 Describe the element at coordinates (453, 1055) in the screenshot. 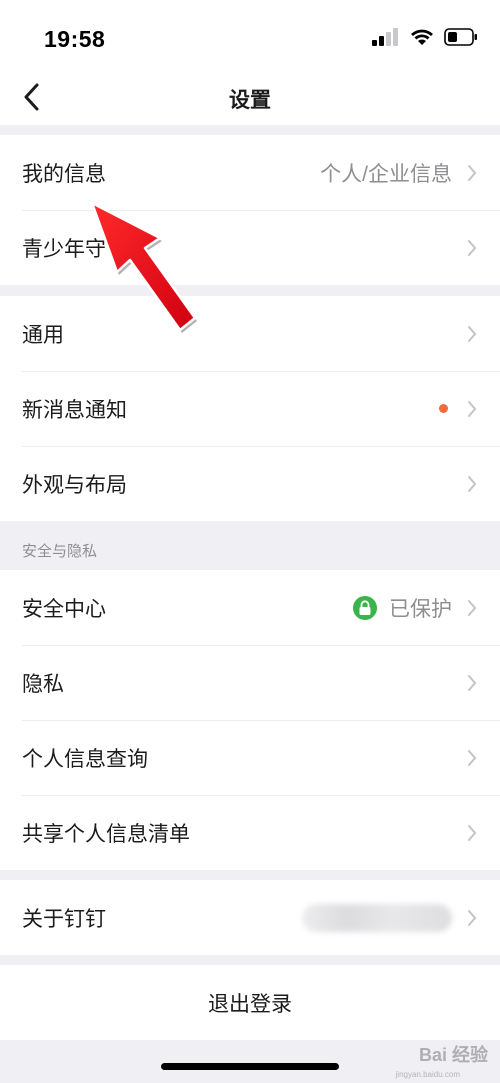

I see `watermark: Bai 经验` at that location.